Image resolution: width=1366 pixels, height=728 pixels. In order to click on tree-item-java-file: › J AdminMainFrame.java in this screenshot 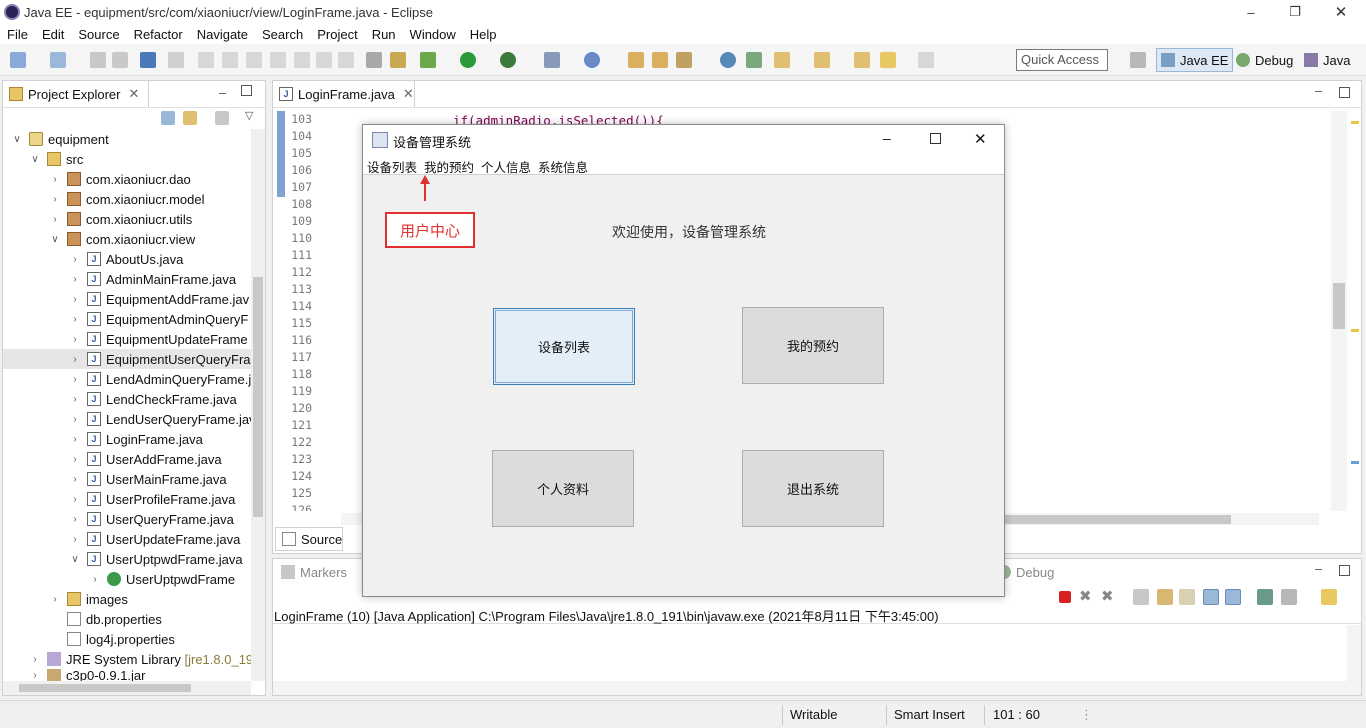, I will do `click(119, 279)`.